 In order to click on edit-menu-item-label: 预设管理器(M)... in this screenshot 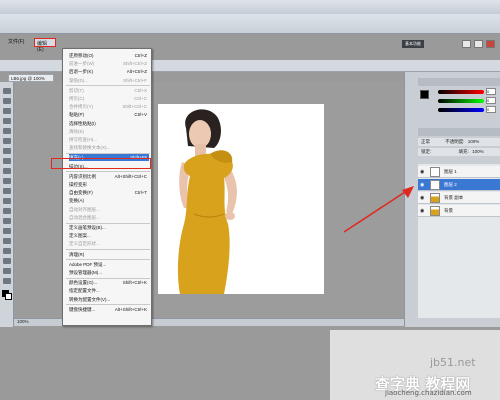, I will do `click(85, 272)`.